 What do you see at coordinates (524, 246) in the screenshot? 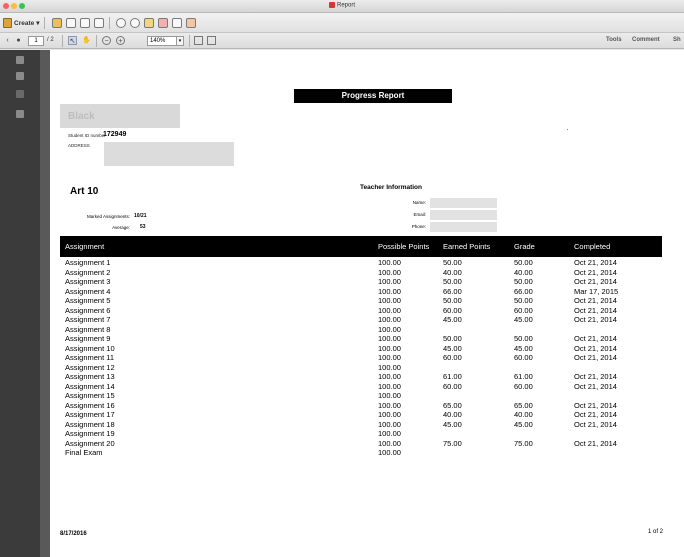
I see `column-header: Grade` at bounding box center [524, 246].